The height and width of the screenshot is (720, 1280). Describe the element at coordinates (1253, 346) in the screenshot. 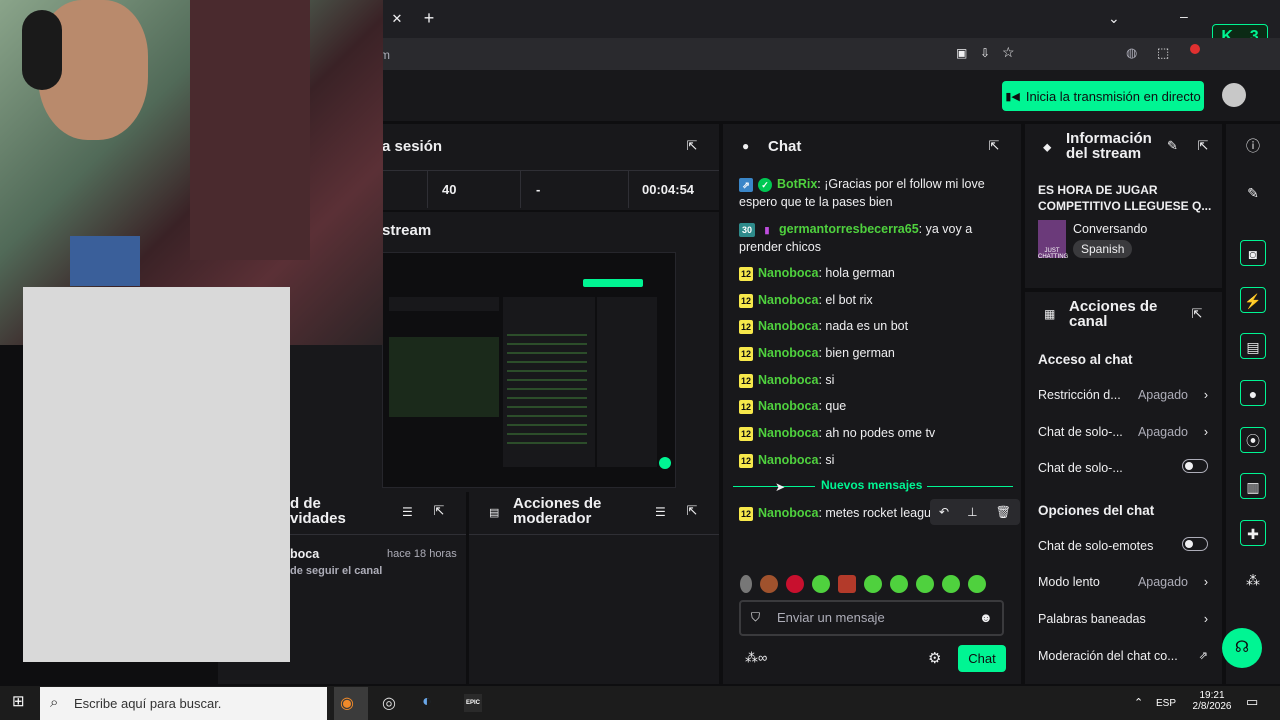

I see `document-icon: ▤` at that location.